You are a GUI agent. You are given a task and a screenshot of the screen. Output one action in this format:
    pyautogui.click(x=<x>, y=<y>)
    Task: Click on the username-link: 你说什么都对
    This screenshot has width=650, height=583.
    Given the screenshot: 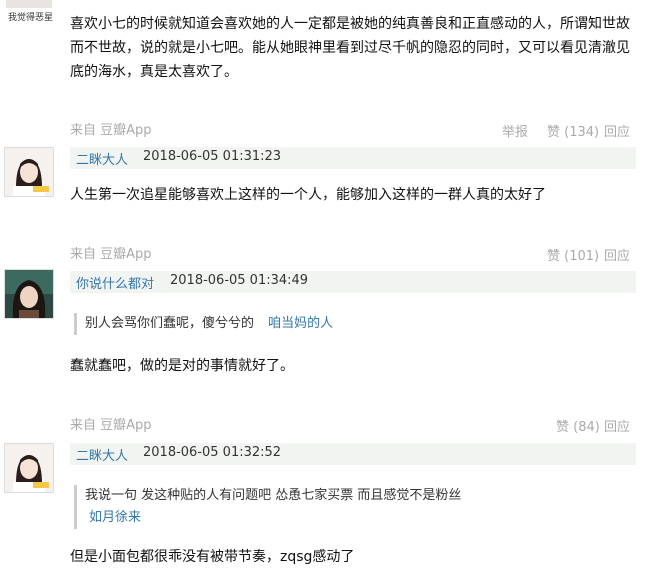 What is the action you would take?
    pyautogui.click(x=115, y=282)
    